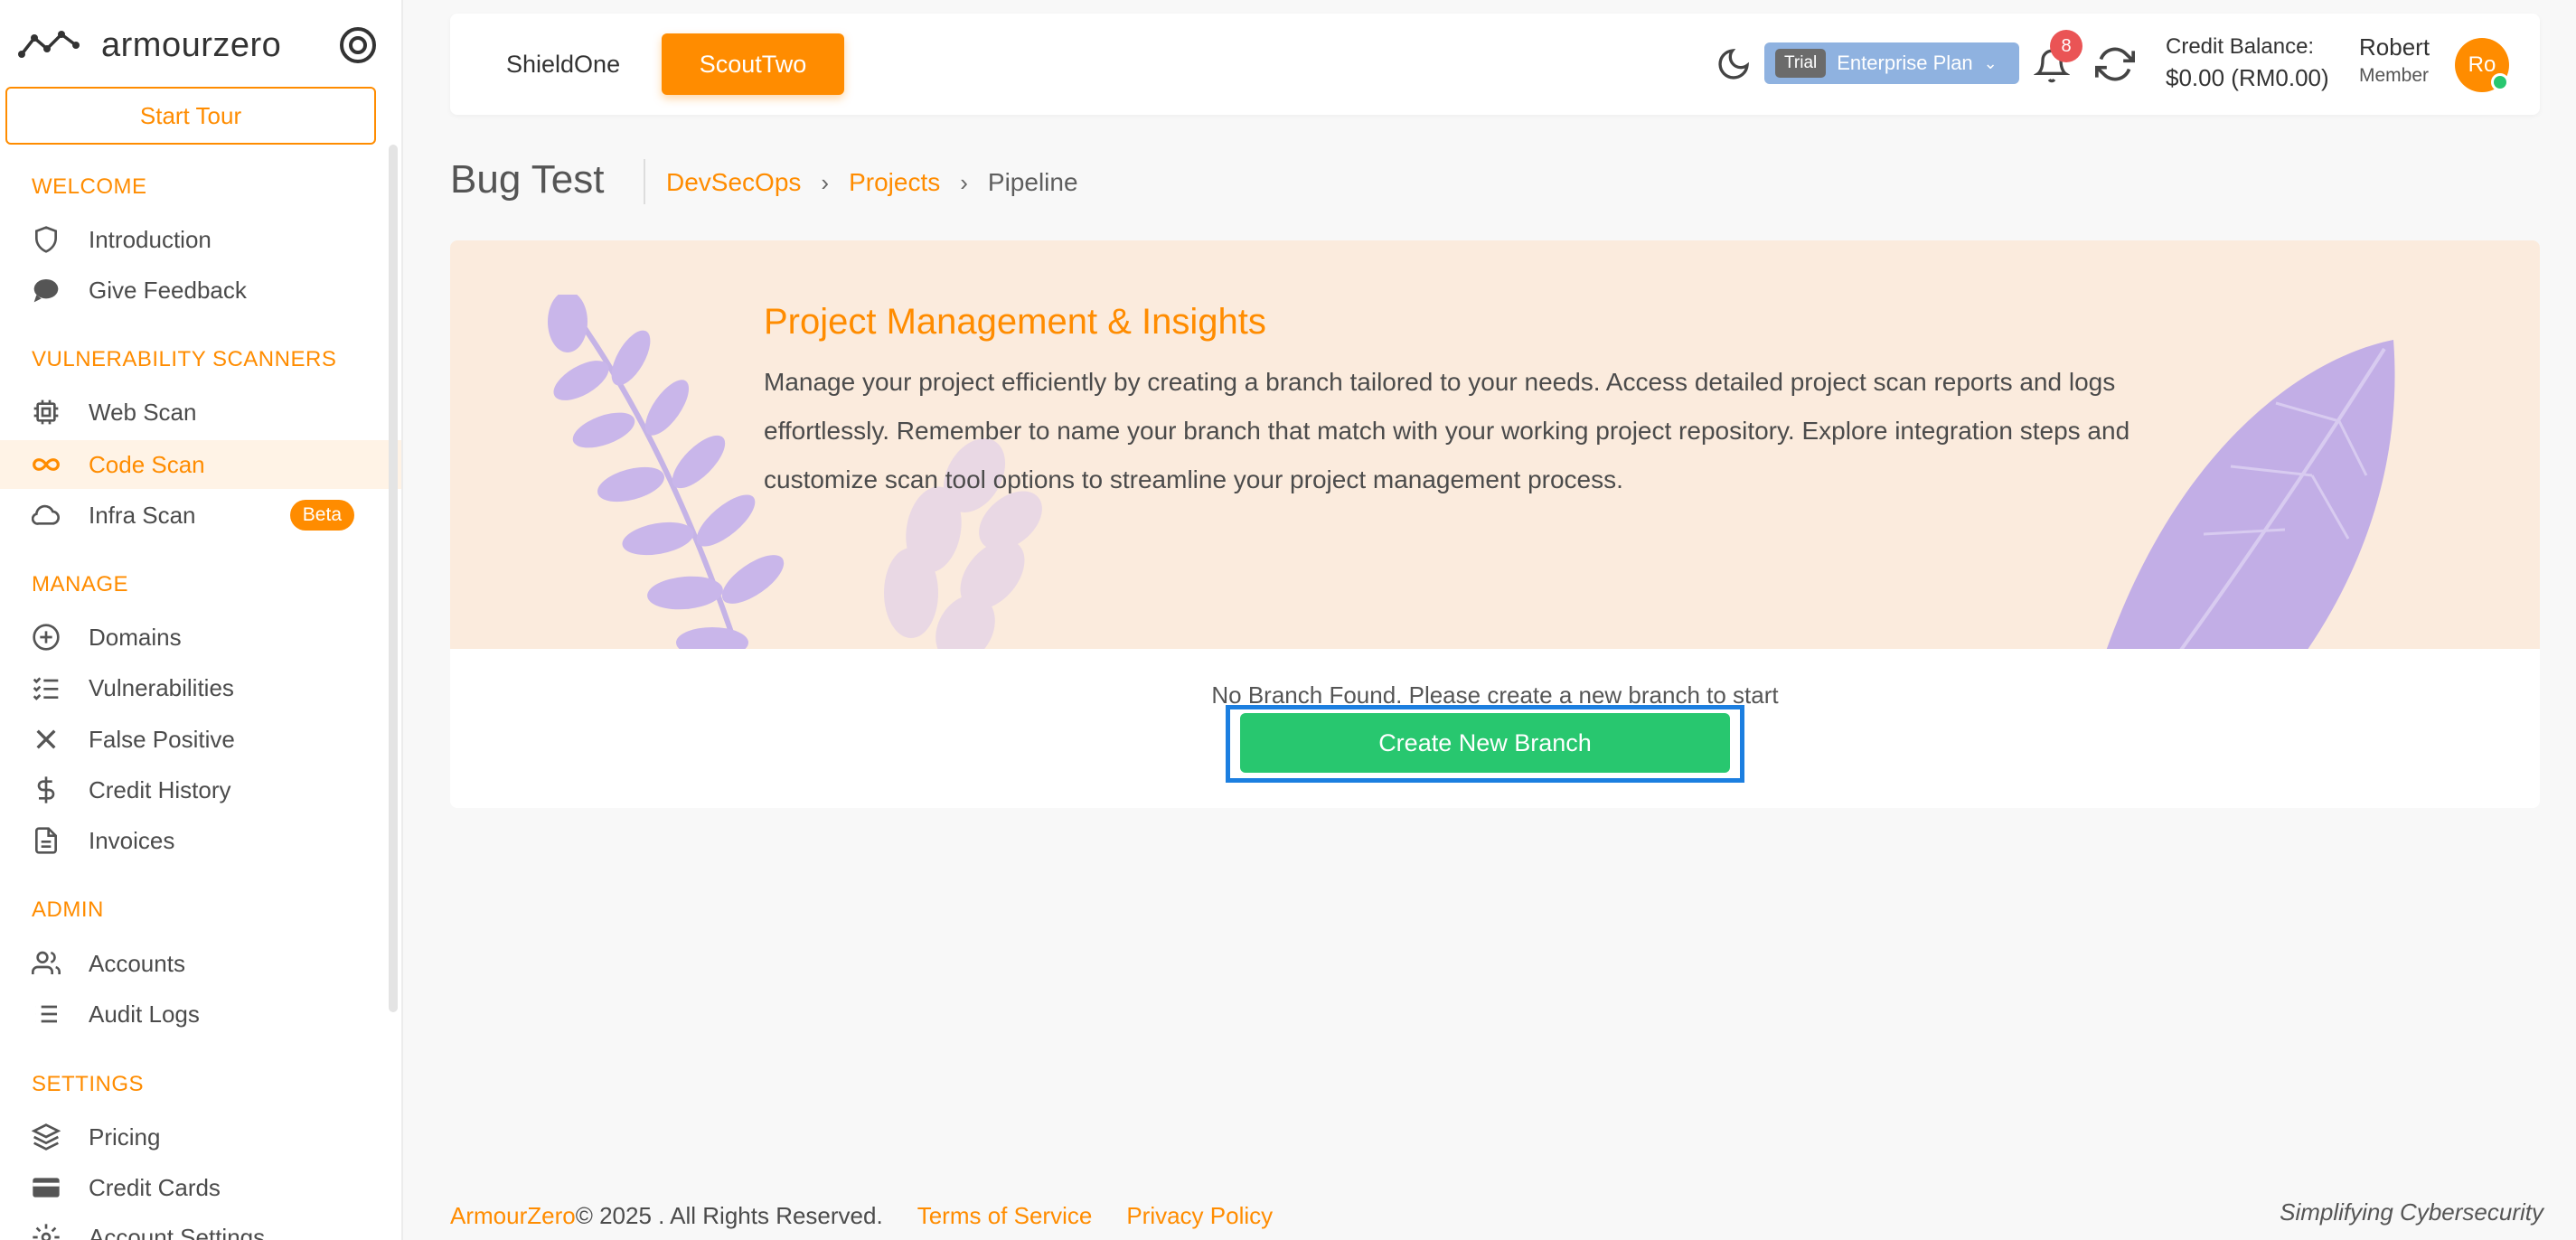 This screenshot has height=1240, width=2576. What do you see at coordinates (88, 1084) in the screenshot?
I see `section-settings: SETTINGS` at bounding box center [88, 1084].